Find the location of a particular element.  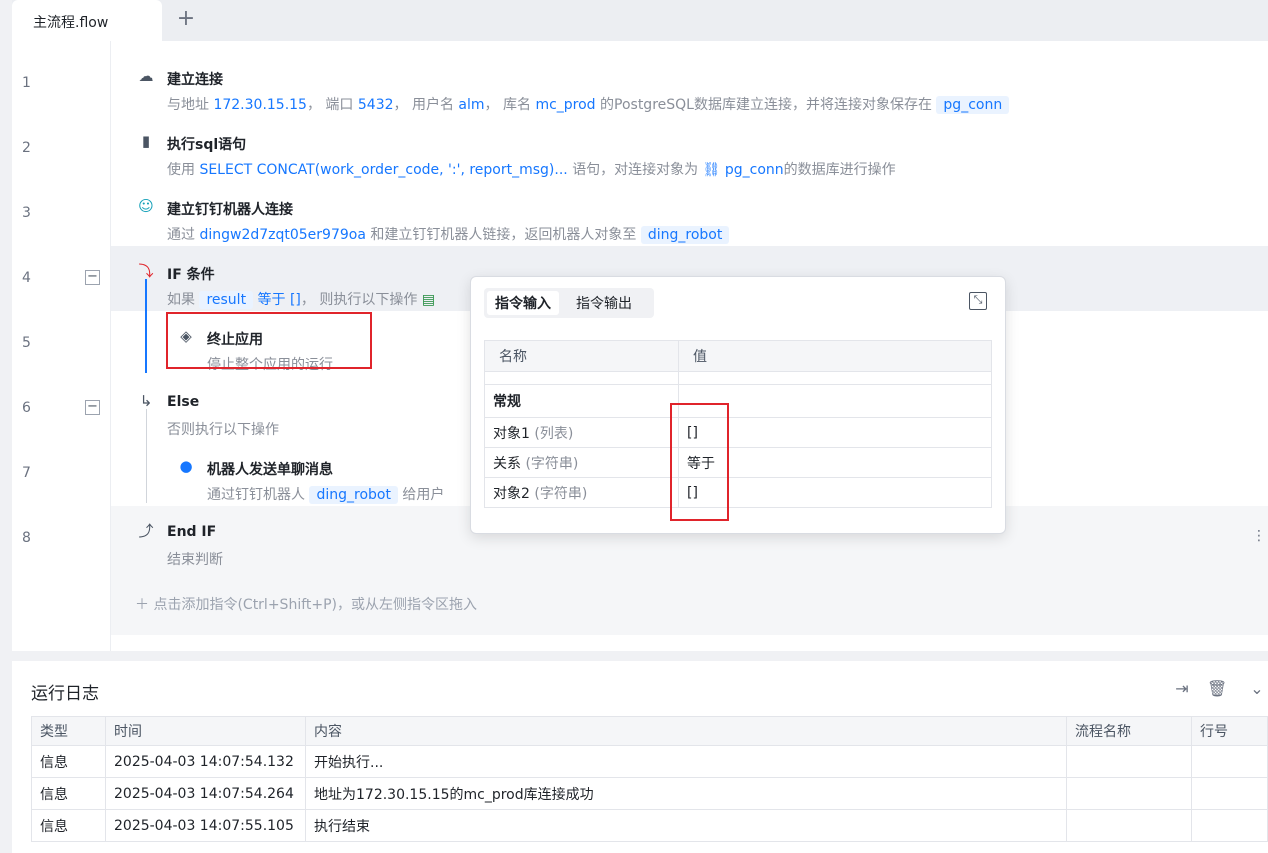

group-label: 常规 is located at coordinates (581, 401).